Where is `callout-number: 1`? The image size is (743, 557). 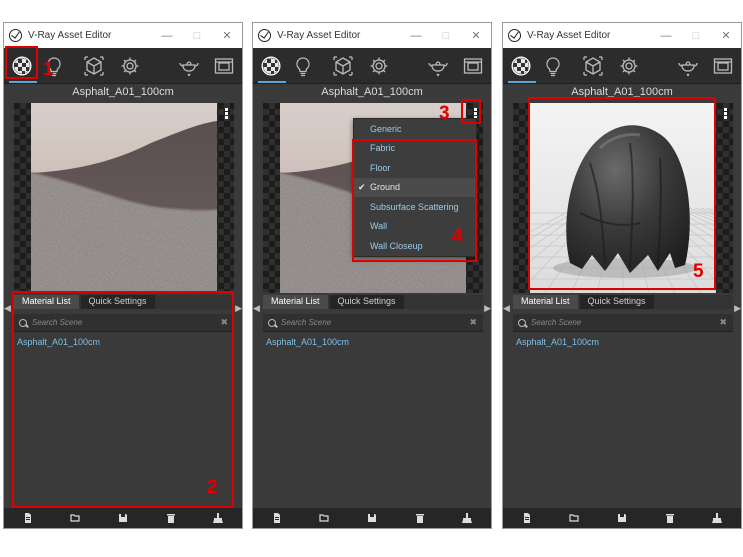 callout-number: 1 is located at coordinates (48, 69).